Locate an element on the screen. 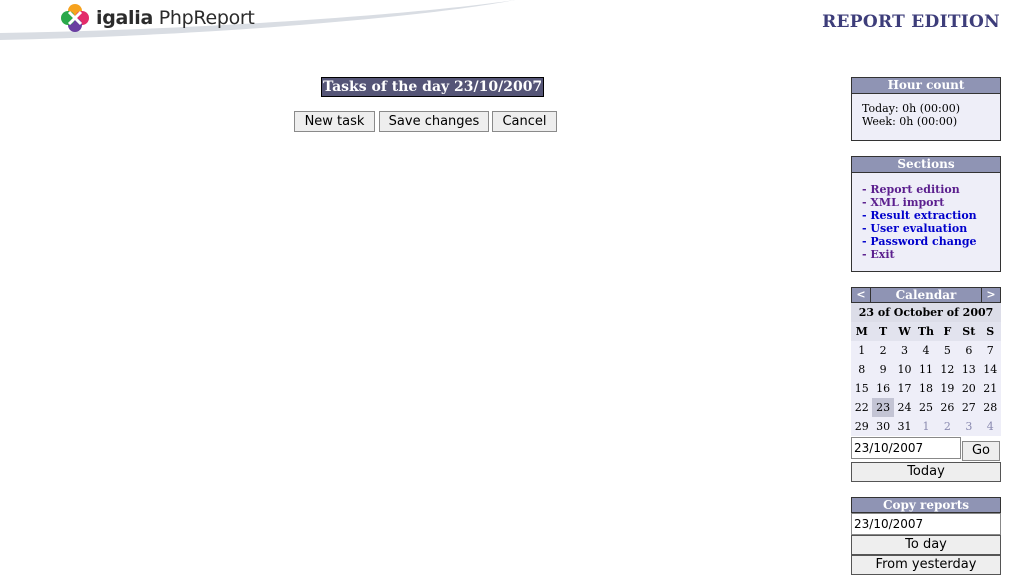 This screenshot has width=1009, height=587. calendar-day: 15 is located at coordinates (861, 388).